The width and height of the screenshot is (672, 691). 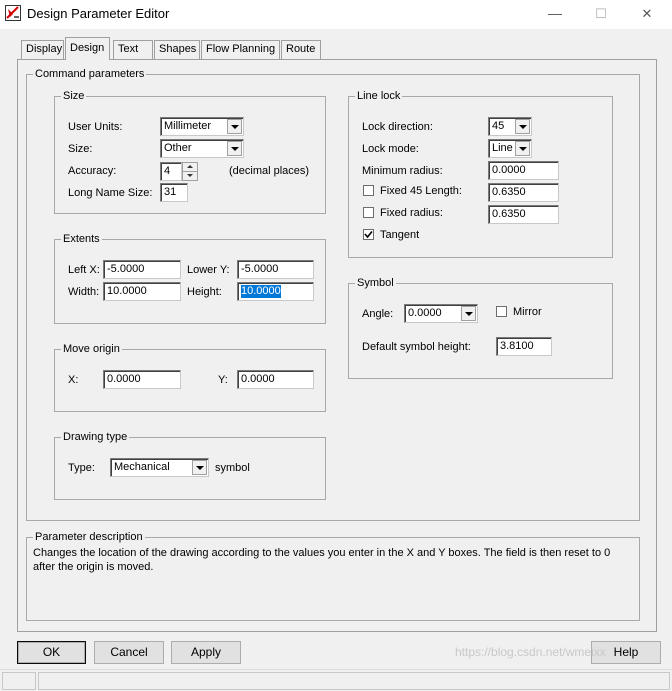 I want to click on spin-down-icon, so click(x=190, y=175).